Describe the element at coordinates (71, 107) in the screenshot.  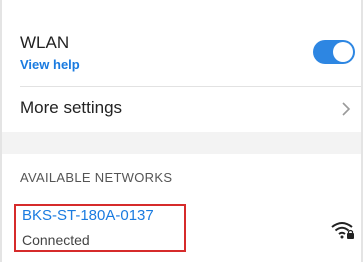
I see `more-settings-label: More settings` at that location.